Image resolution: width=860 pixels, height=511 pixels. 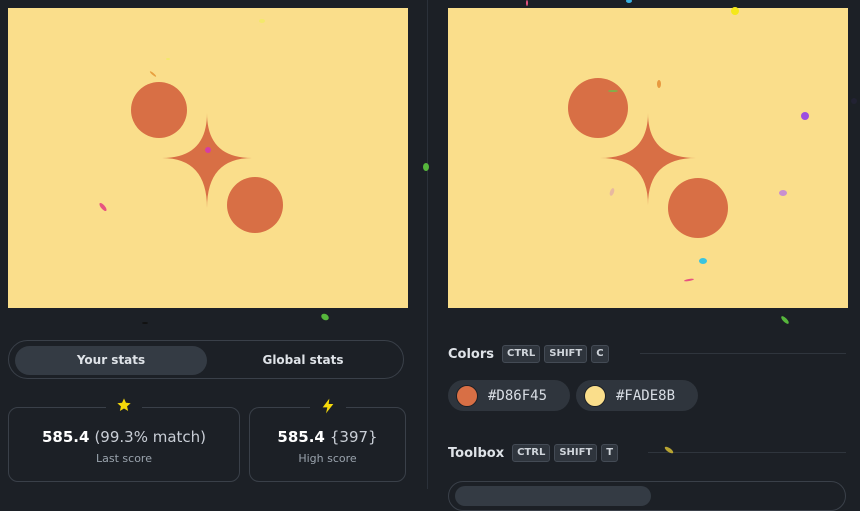 I want to click on star-icon, so click(x=124, y=407).